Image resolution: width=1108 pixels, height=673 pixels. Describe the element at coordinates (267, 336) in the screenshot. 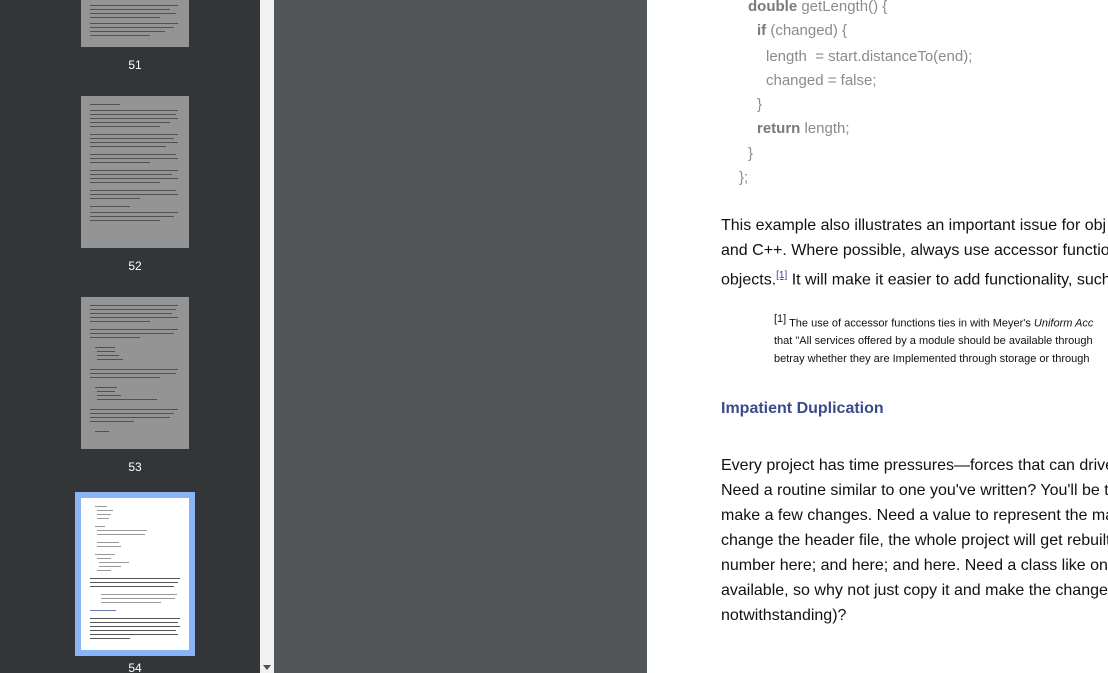

I see `sidebar-scrollbar` at that location.